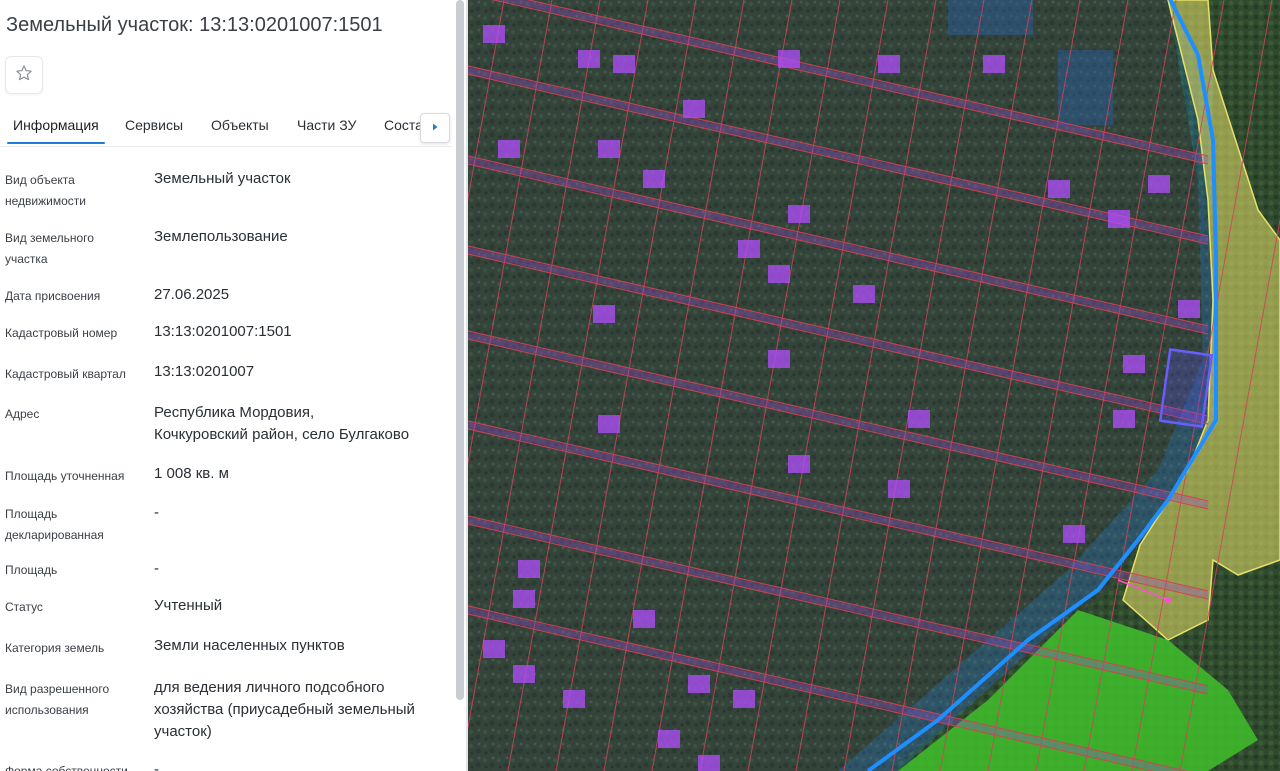 The width and height of the screenshot is (1280, 771). Describe the element at coordinates (188, 605) in the screenshot. I see `row-value: Учтенный` at that location.